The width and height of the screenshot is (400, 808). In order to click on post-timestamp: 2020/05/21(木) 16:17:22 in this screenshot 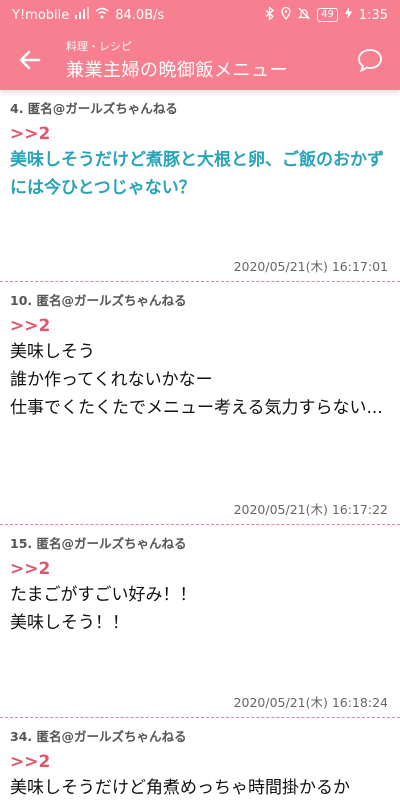, I will do `click(310, 509)`.